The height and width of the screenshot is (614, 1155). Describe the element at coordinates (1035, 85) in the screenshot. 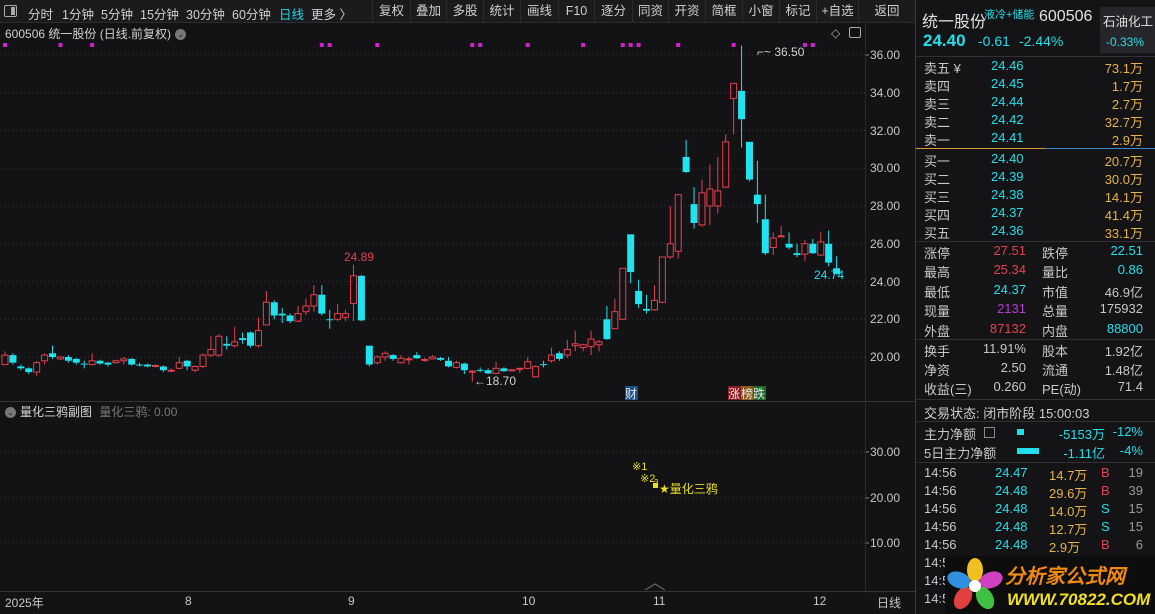

I see `ask-row: 卖四 24.45 1.7万` at that location.